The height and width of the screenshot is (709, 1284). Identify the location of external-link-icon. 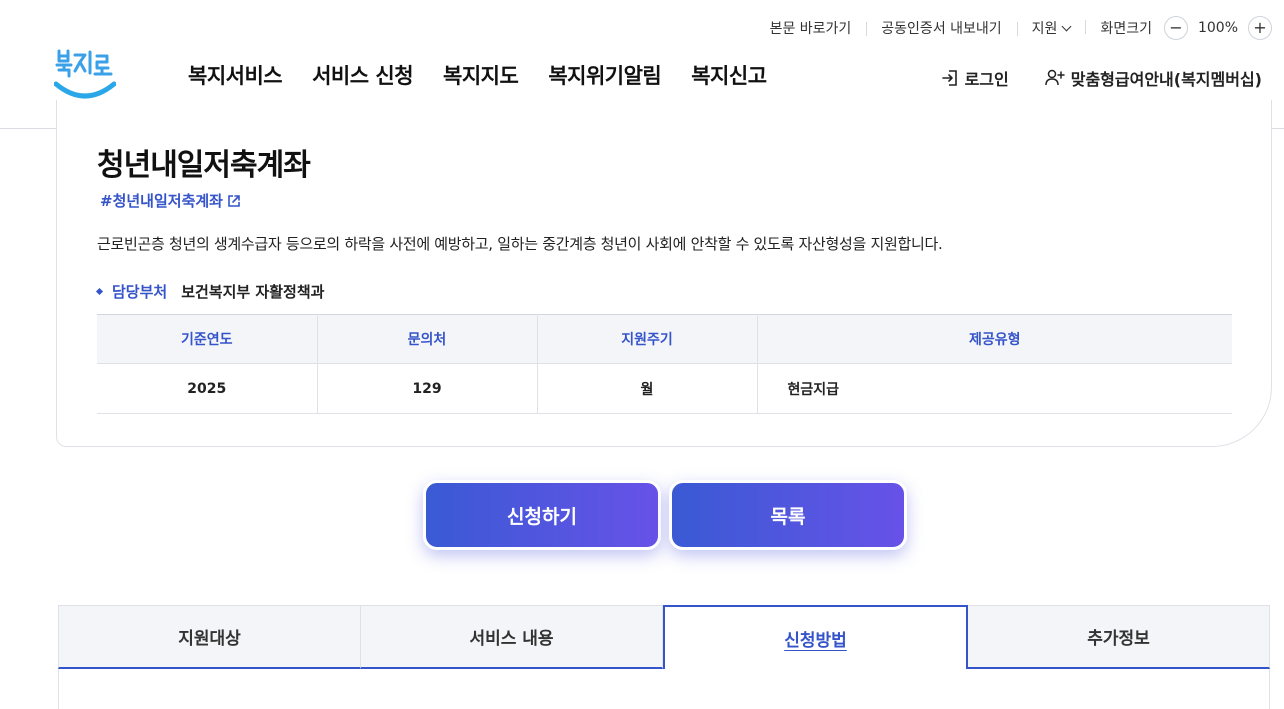
(234, 200).